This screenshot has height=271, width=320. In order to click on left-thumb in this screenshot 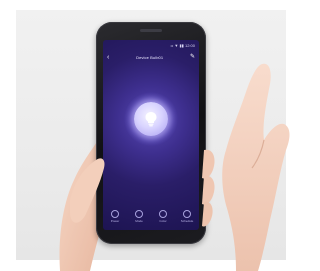, I will do `click(87, 190)`.